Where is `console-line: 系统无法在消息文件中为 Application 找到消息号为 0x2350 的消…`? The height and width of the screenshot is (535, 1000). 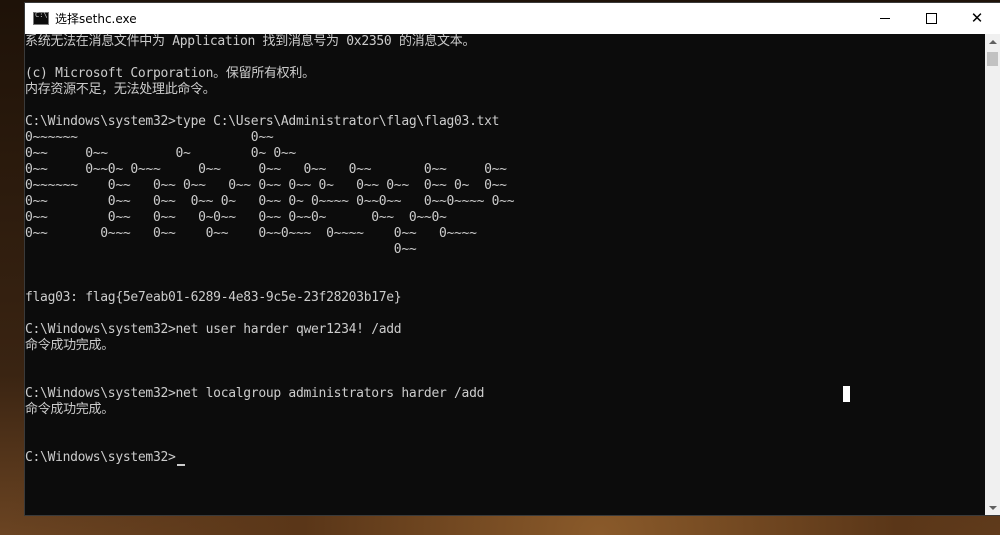 console-line: 系统无法在消息文件中为 Application 找到消息号为 0x2350 的消… is located at coordinates (250, 41).